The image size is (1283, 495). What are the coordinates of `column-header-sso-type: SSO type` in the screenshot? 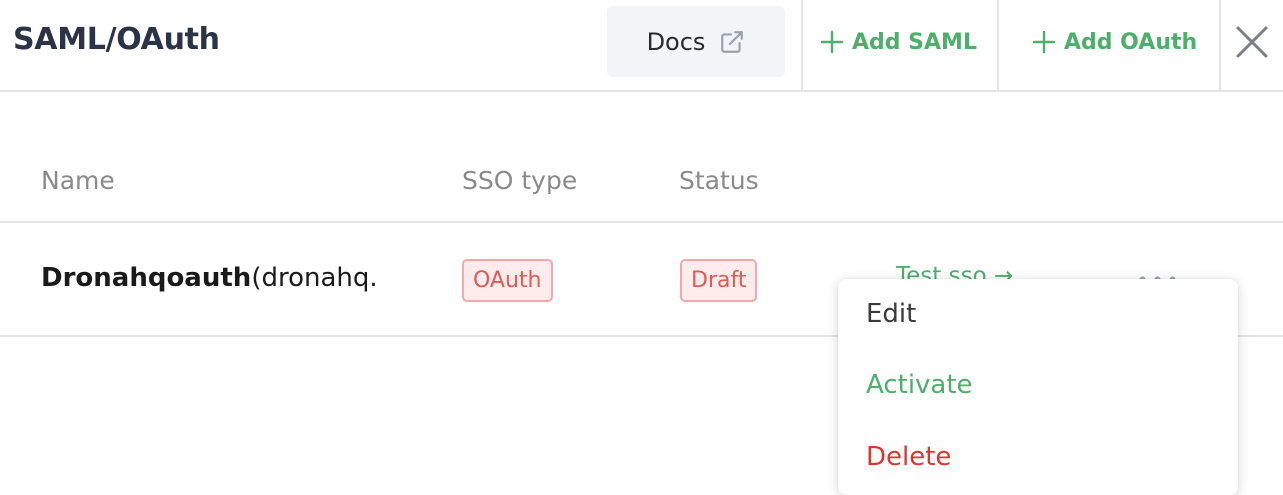 It's located at (519, 180).